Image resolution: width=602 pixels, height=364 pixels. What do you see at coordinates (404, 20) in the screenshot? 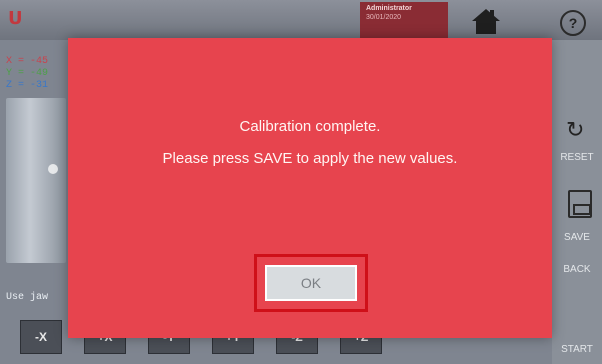
I see `user-info: Administrator 30/01/2020` at bounding box center [404, 20].